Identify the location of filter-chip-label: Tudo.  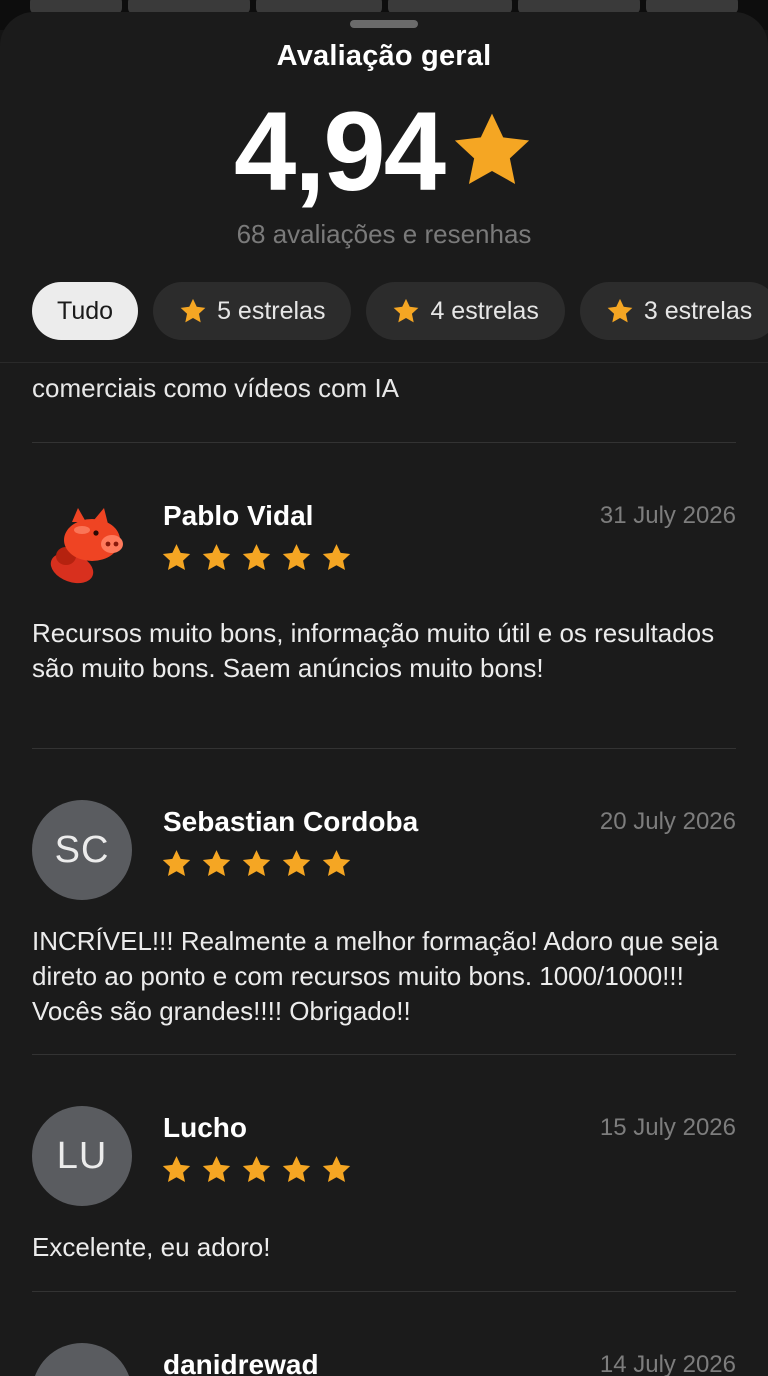
(85, 310).